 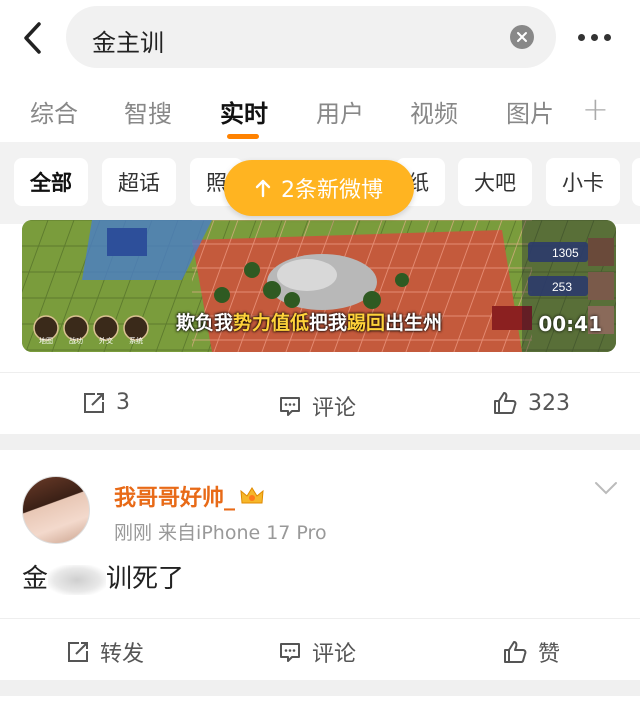 What do you see at coordinates (562, 287) in the screenshot?
I see `game-score-2: 253` at bounding box center [562, 287].